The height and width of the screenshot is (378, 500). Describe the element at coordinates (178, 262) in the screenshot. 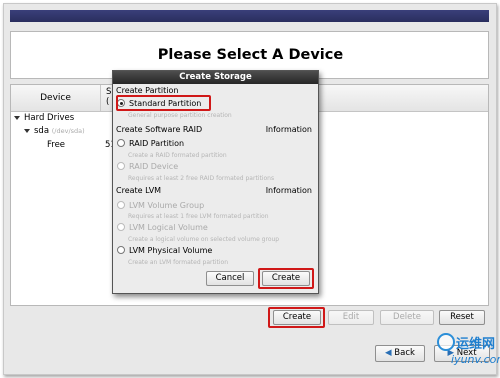

I see `option-desc: Create an LVM formated partition` at that location.